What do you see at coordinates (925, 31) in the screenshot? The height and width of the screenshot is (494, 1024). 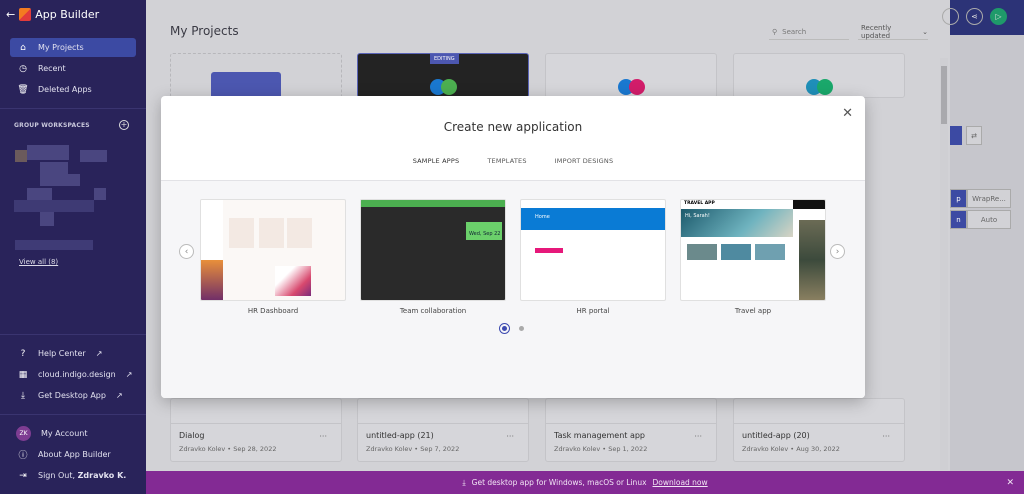 I see `chevron-down-icon: ⌄` at bounding box center [925, 31].